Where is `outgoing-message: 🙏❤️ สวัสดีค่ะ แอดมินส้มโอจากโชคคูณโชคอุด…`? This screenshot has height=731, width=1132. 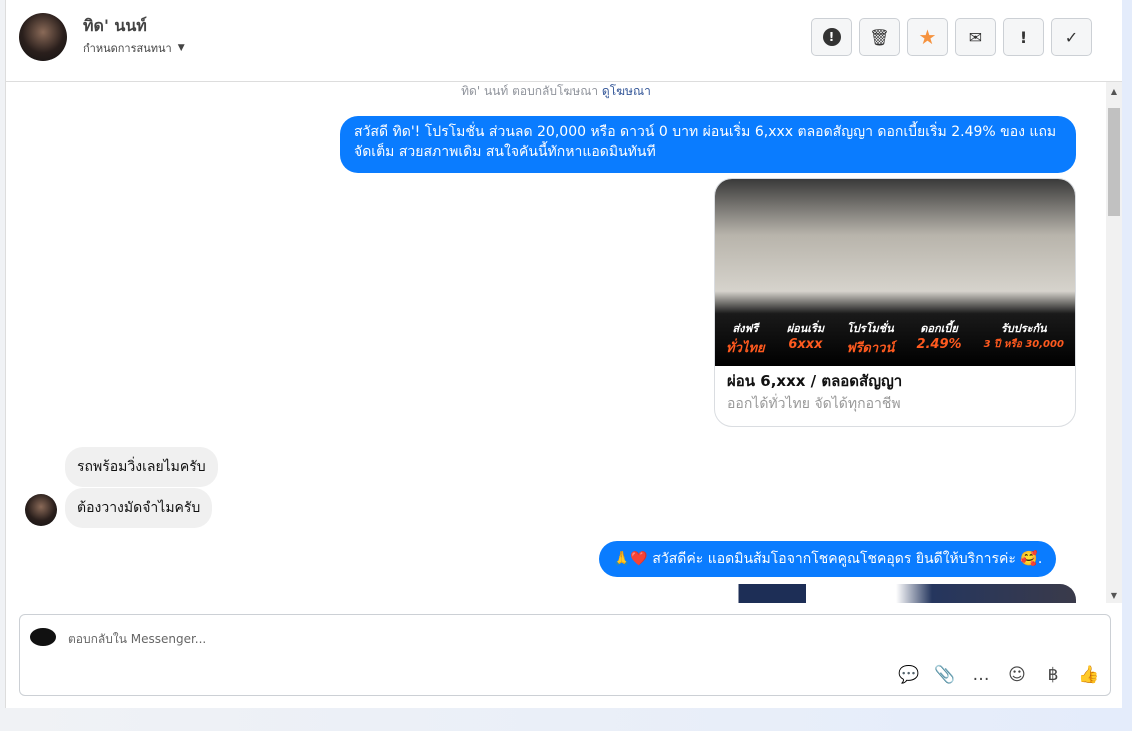
outgoing-message: 🙏❤️ สวัสดีค่ะ แอดมินส้มโอจากโชคคูณโชคอุด… is located at coordinates (828, 559).